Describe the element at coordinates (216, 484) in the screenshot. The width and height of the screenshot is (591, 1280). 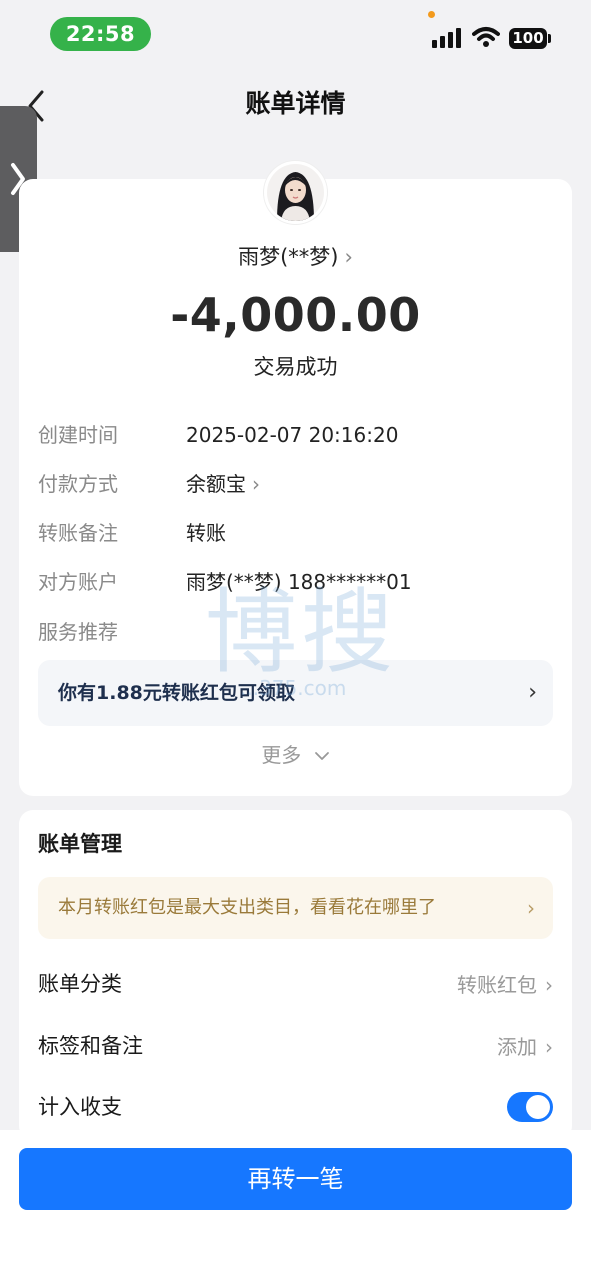
I see `detail-value-payment-method: 余额宝` at that location.